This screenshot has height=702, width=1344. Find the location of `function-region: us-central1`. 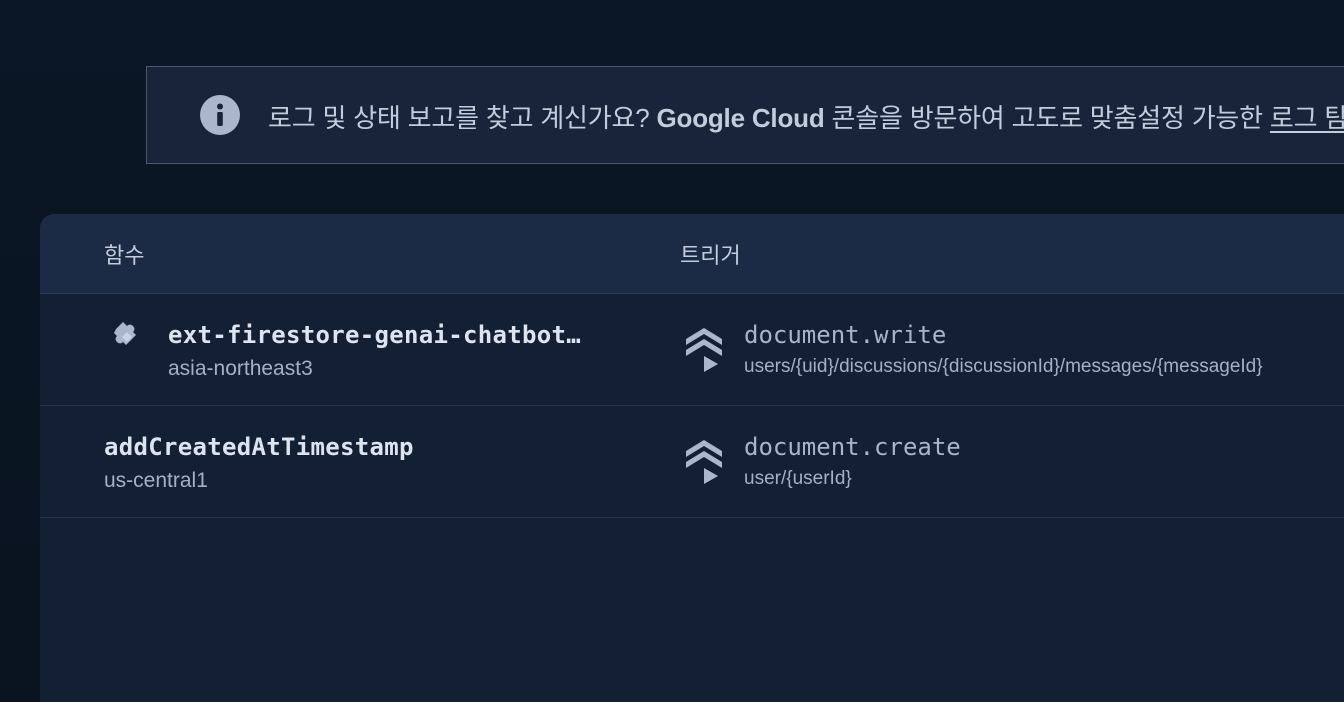

function-region: us-central1 is located at coordinates (156, 480).